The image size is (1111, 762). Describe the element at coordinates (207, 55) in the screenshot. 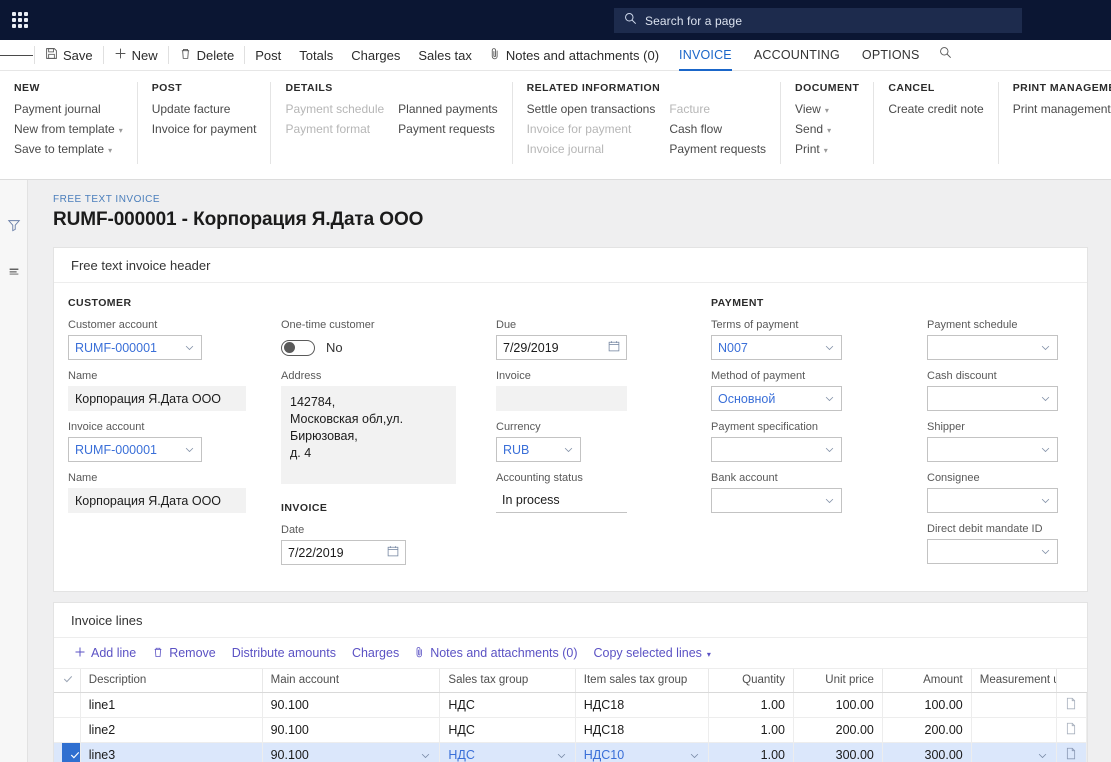

I see `delete-button: Delete` at that location.